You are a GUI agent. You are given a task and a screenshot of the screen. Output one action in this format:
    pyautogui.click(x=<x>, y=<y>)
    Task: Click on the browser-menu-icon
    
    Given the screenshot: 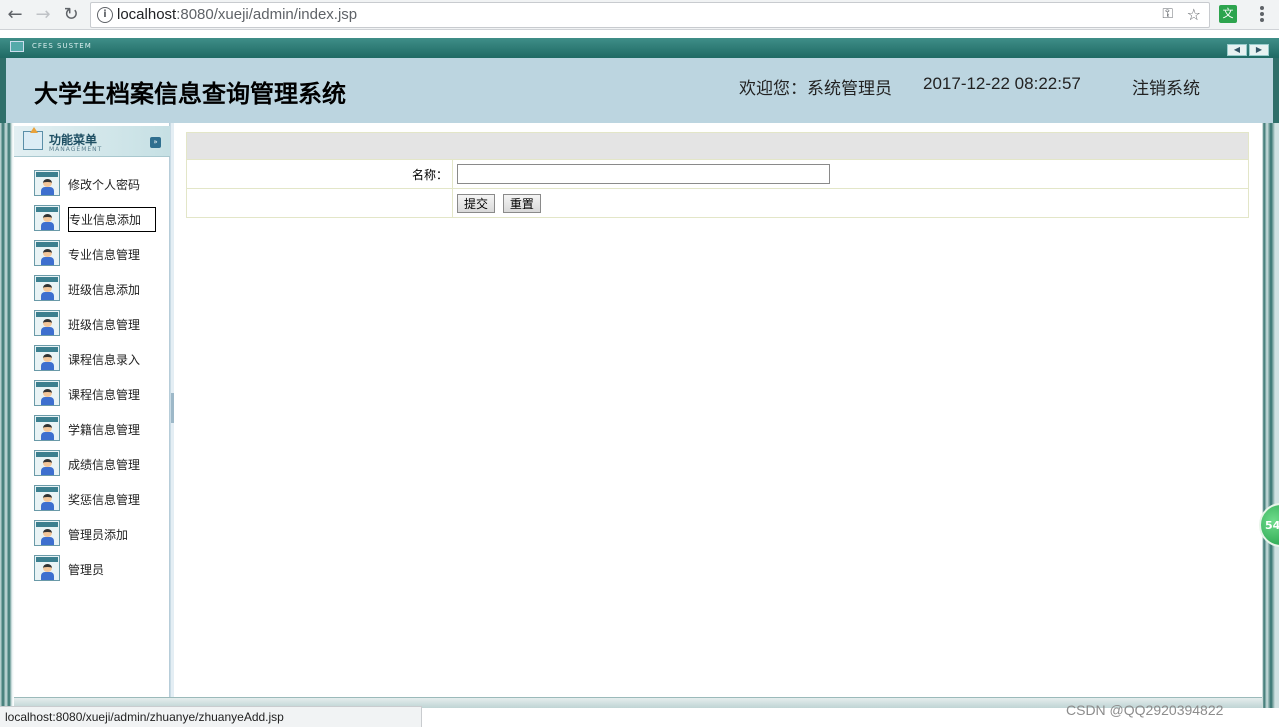 What is the action you would take?
    pyautogui.click(x=1262, y=15)
    